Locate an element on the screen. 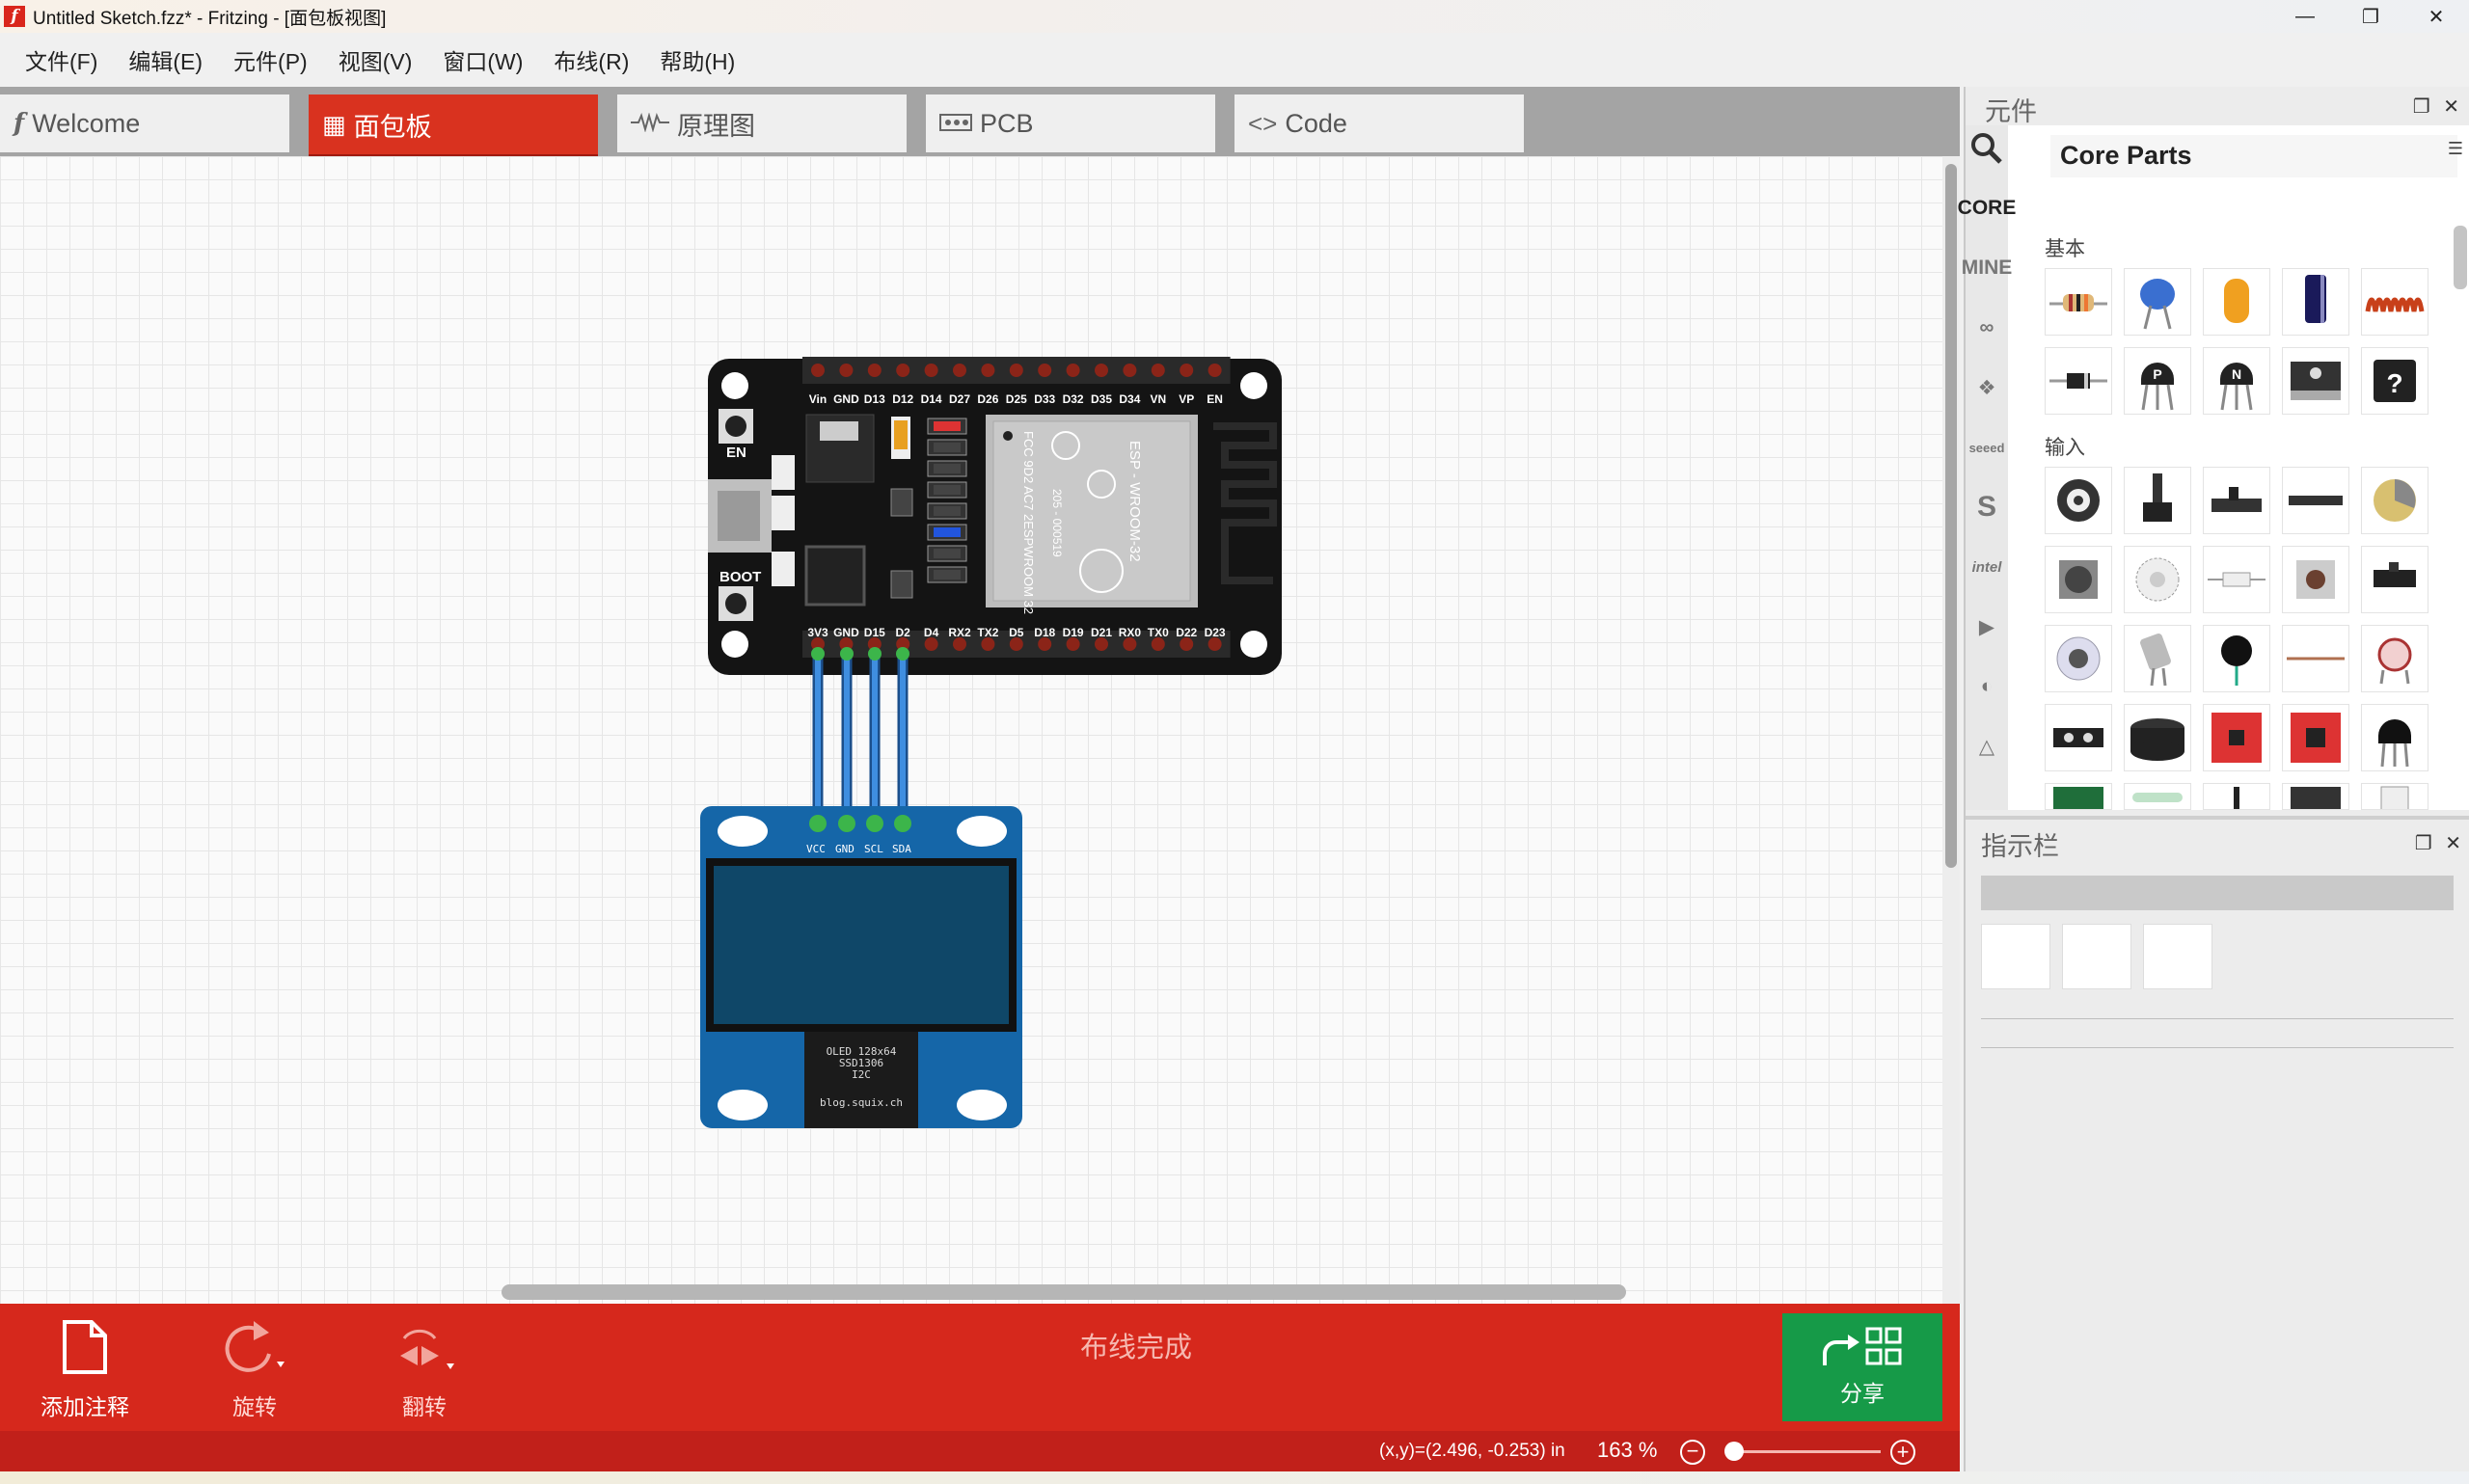 The image size is (2469, 1484). part-trimmer is located at coordinates (2079, 579).